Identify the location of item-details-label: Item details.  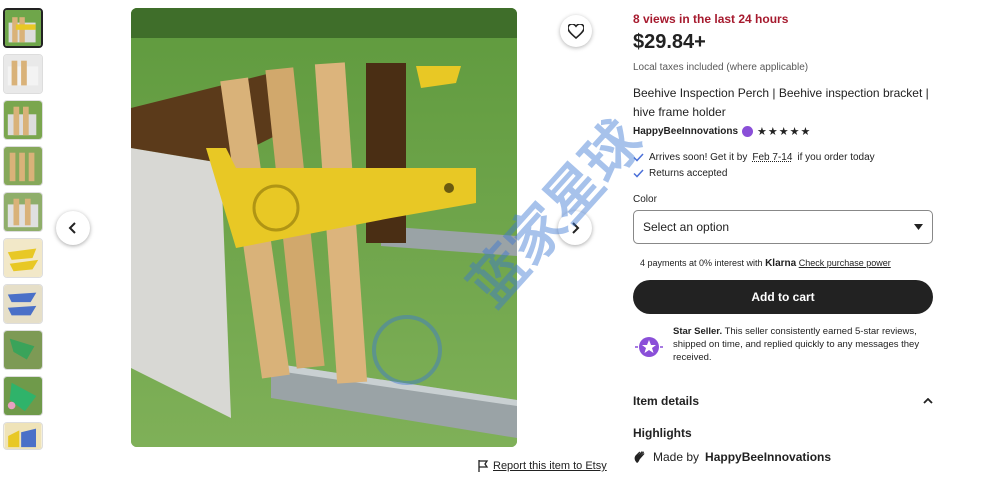
(666, 401).